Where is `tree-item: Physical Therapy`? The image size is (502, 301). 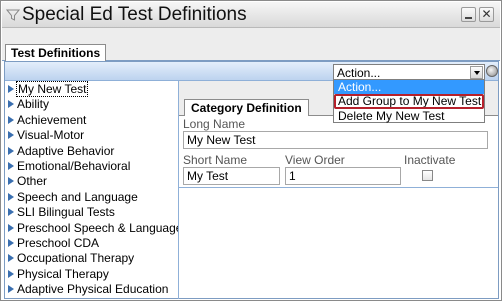
tree-item: Physical Therapy is located at coordinates (91, 274).